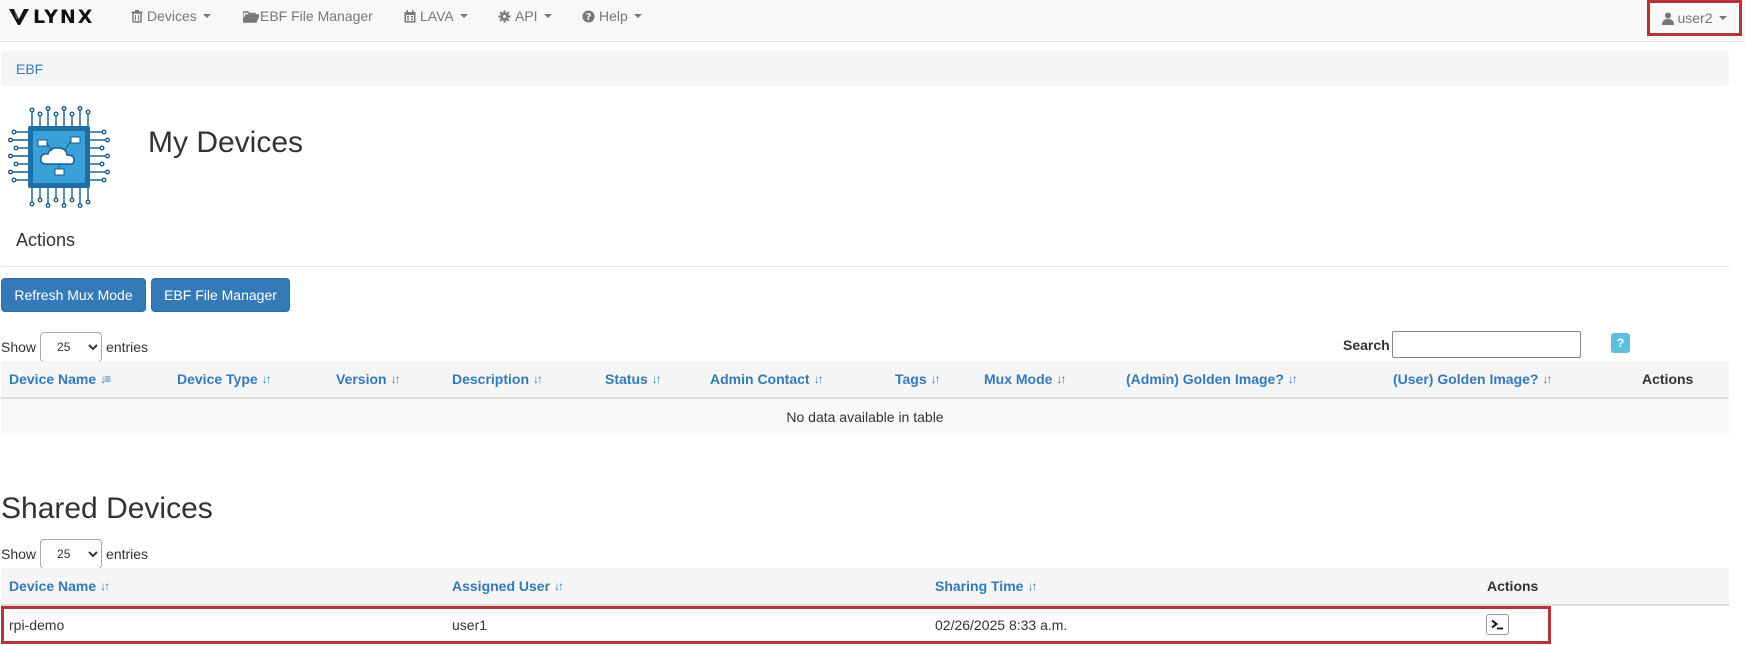  What do you see at coordinates (865, 68) in the screenshot?
I see `breadcrumb: EBF` at bounding box center [865, 68].